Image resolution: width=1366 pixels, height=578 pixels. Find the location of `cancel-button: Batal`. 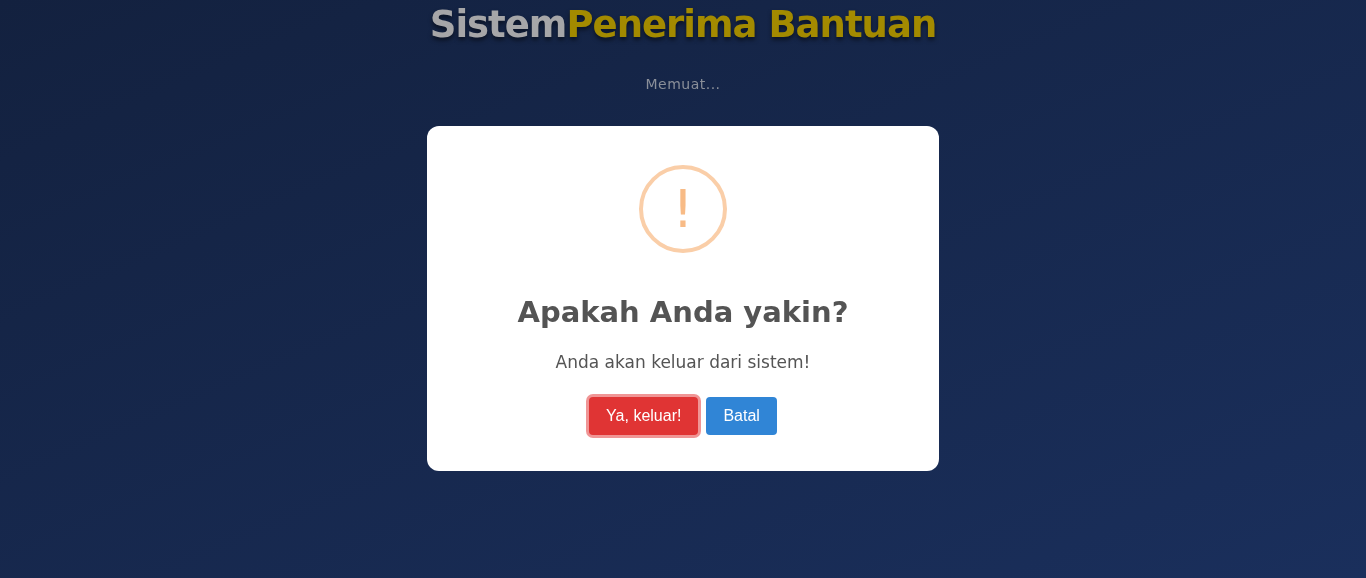

cancel-button: Batal is located at coordinates (741, 416).